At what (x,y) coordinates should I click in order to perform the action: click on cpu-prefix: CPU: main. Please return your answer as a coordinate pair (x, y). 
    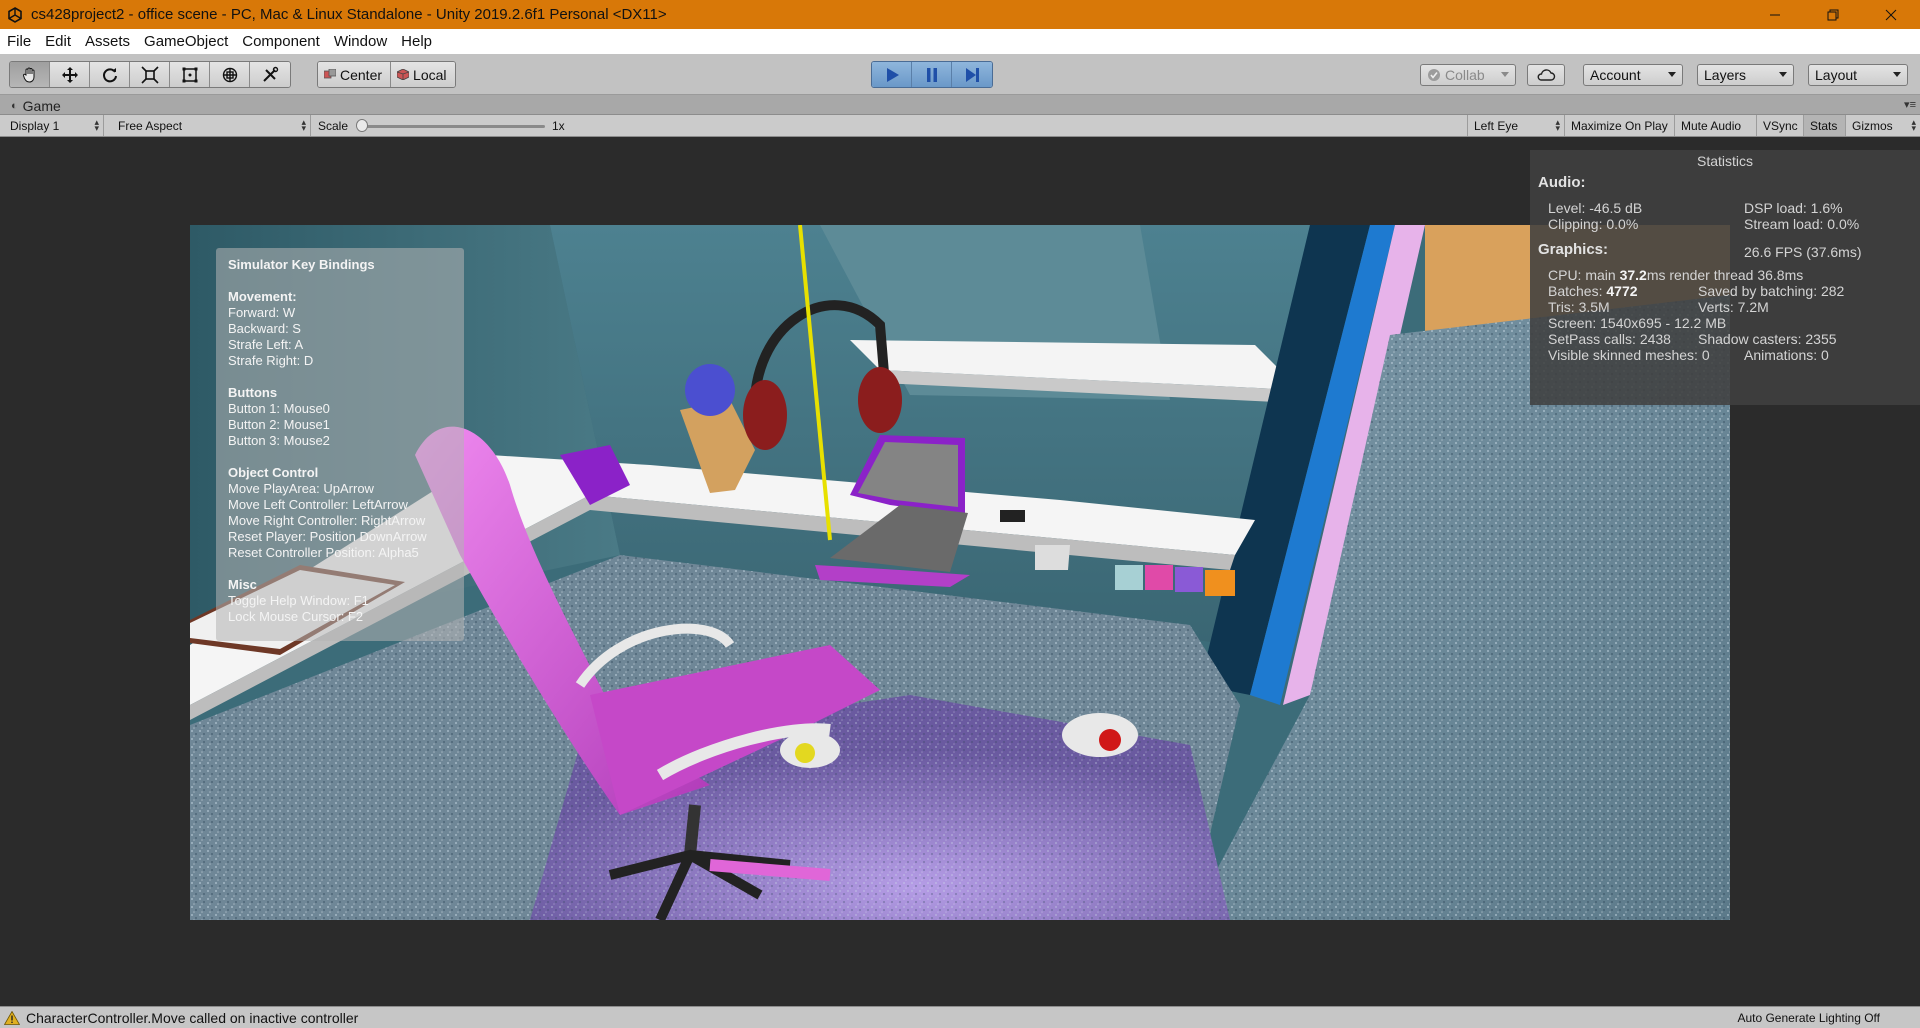
    Looking at the image, I should click on (1584, 275).